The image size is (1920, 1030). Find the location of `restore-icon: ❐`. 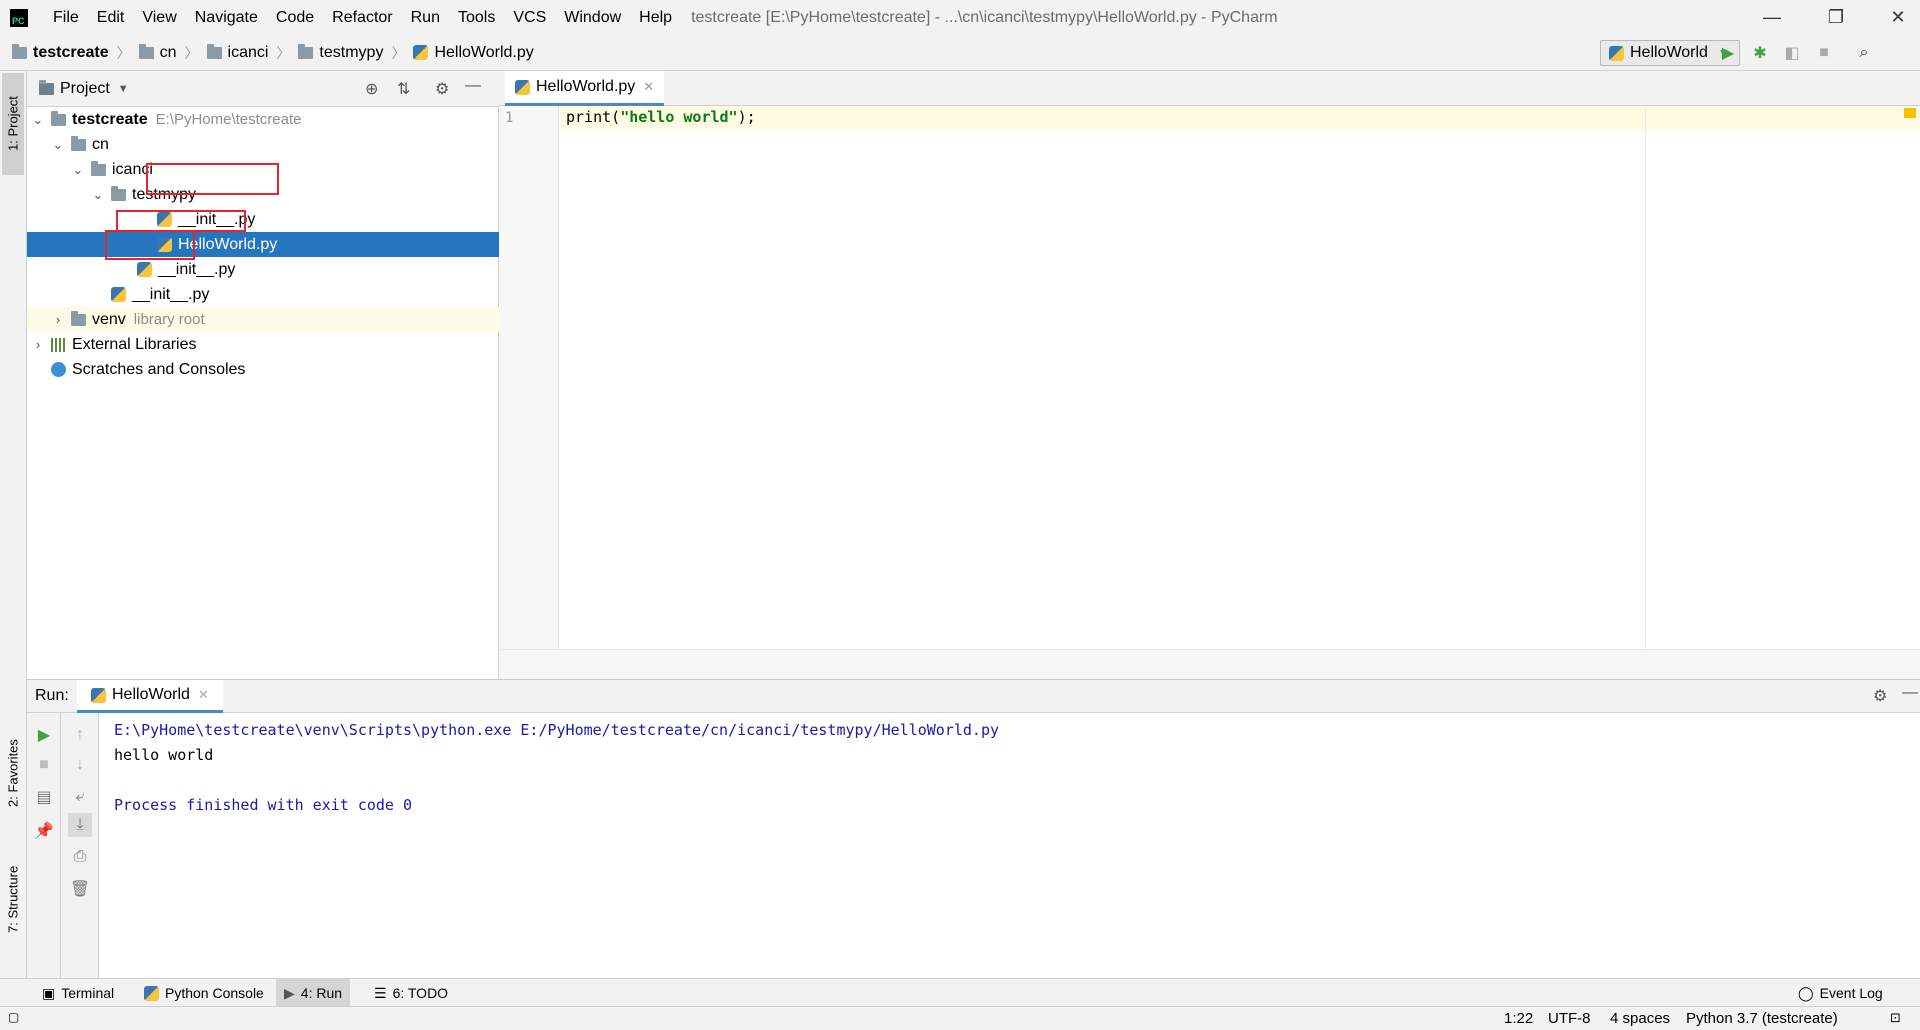

restore-icon: ❐ is located at coordinates (1836, 17).